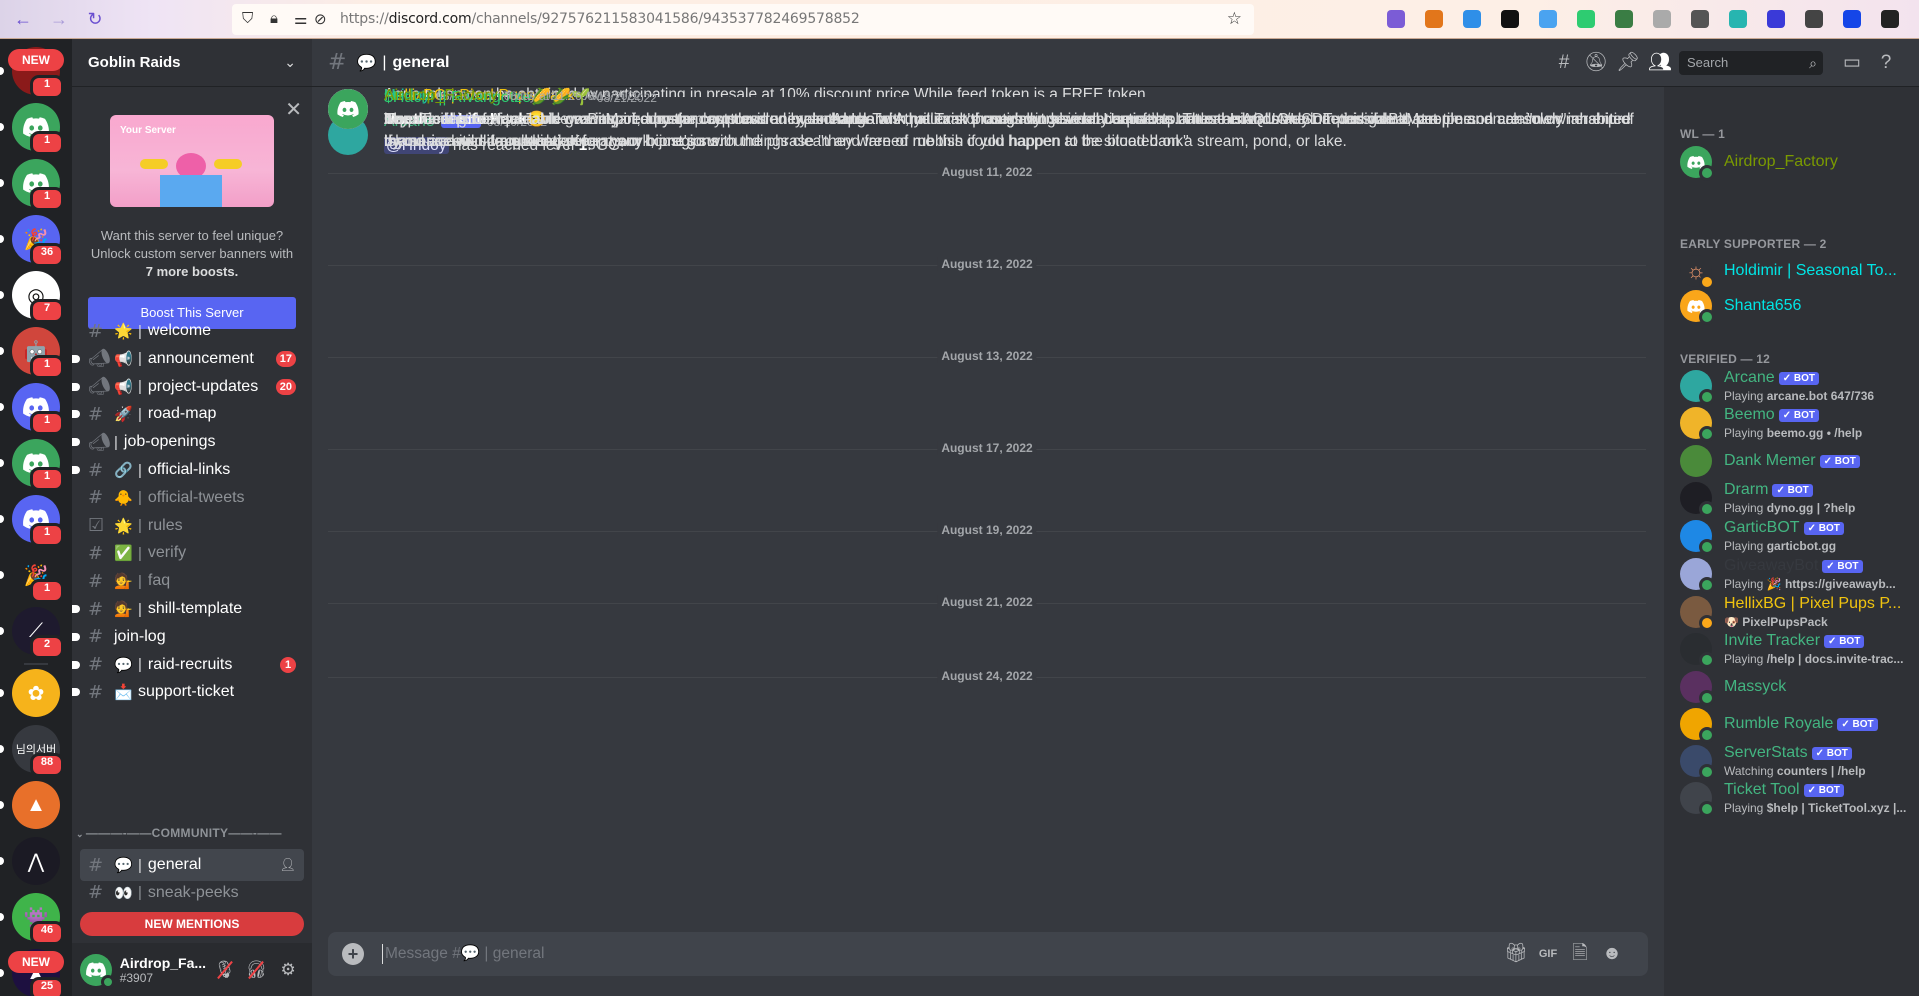  Describe the element at coordinates (38, 751) in the screenshot. I see `server-icon: 님의서버 88` at that location.